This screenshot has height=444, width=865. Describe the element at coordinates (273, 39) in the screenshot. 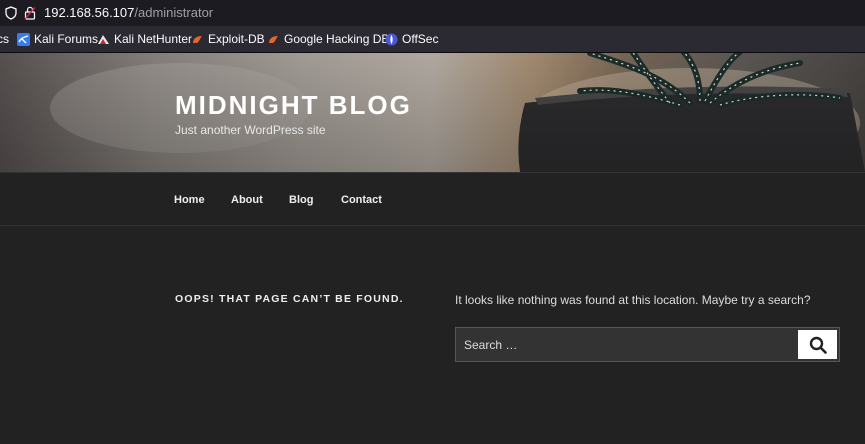

I see `ghdb-icon` at that location.